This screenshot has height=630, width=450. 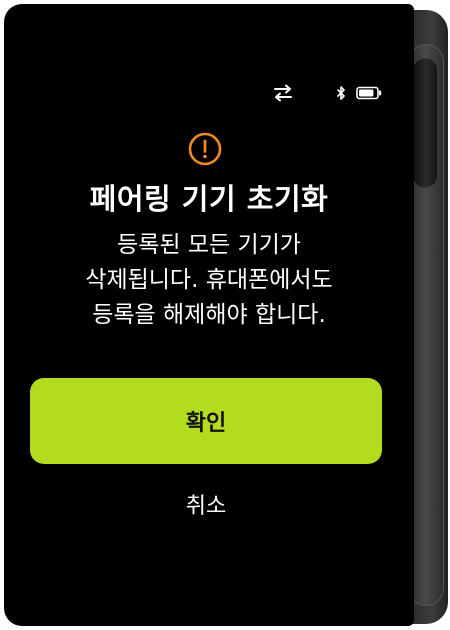 What do you see at coordinates (369, 93) in the screenshot?
I see `battery-icon` at bounding box center [369, 93].